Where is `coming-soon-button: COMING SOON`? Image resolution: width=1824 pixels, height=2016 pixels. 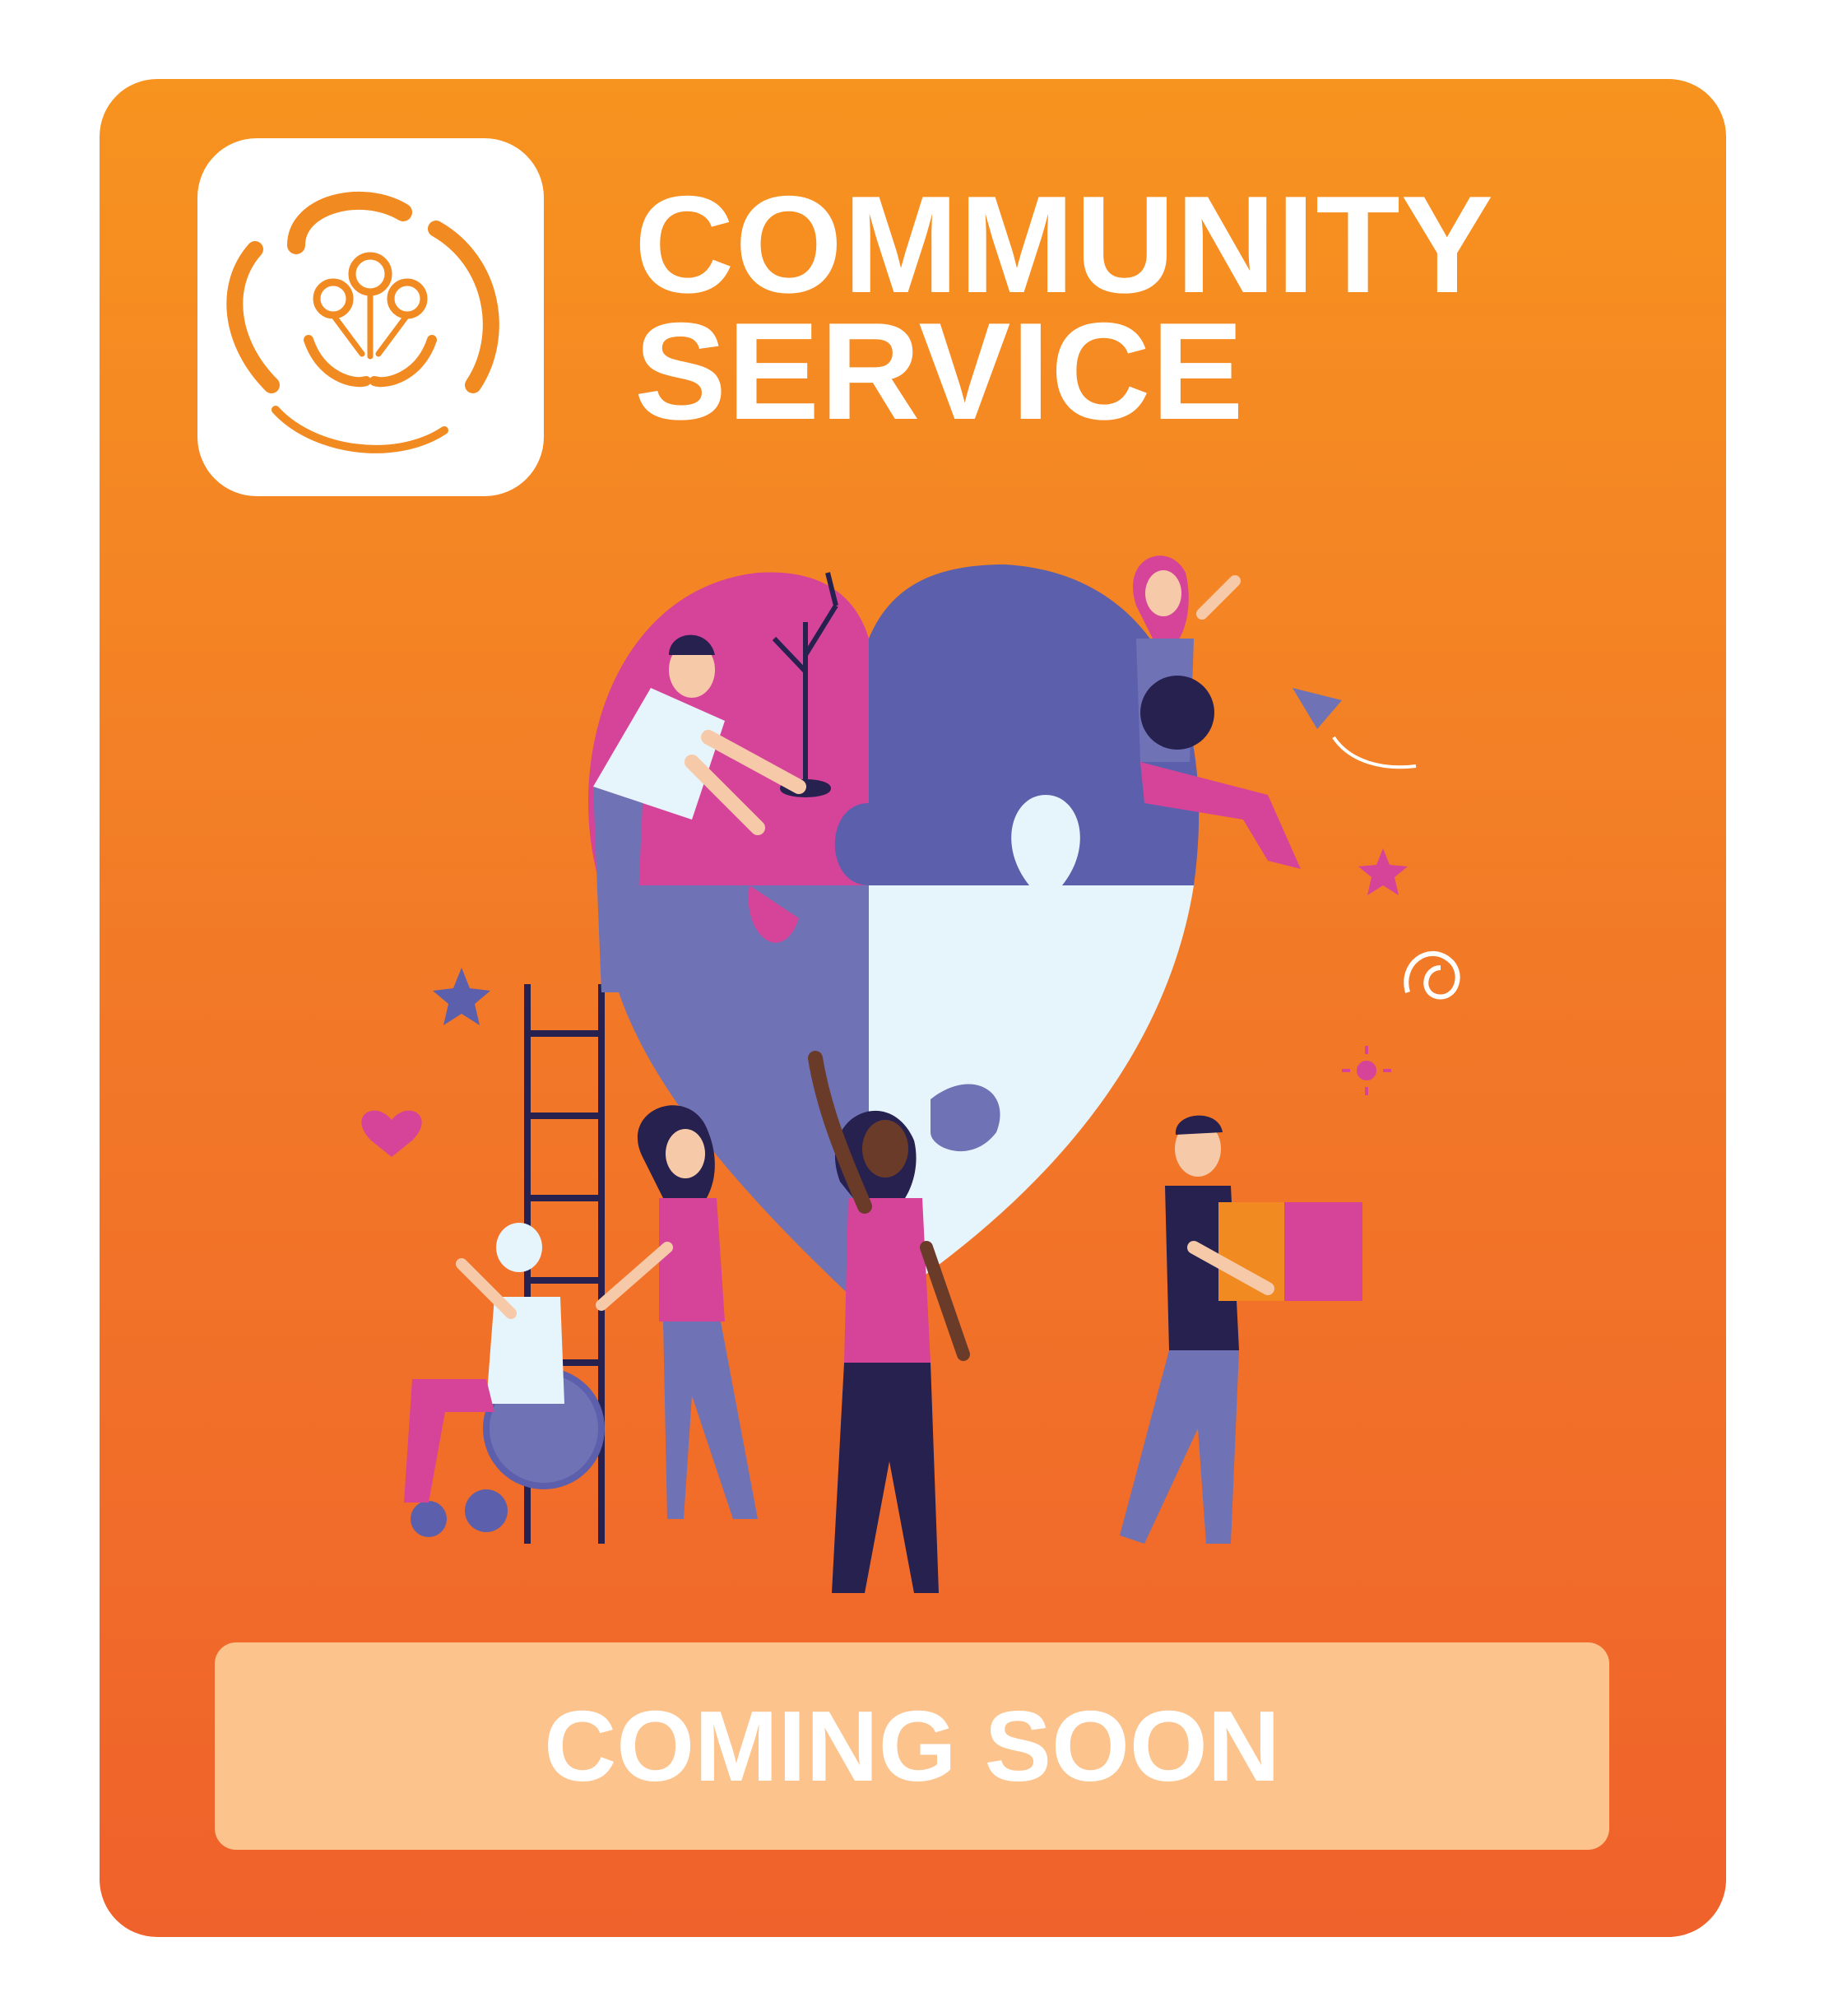
coming-soon-button: COMING SOON is located at coordinates (912, 1746).